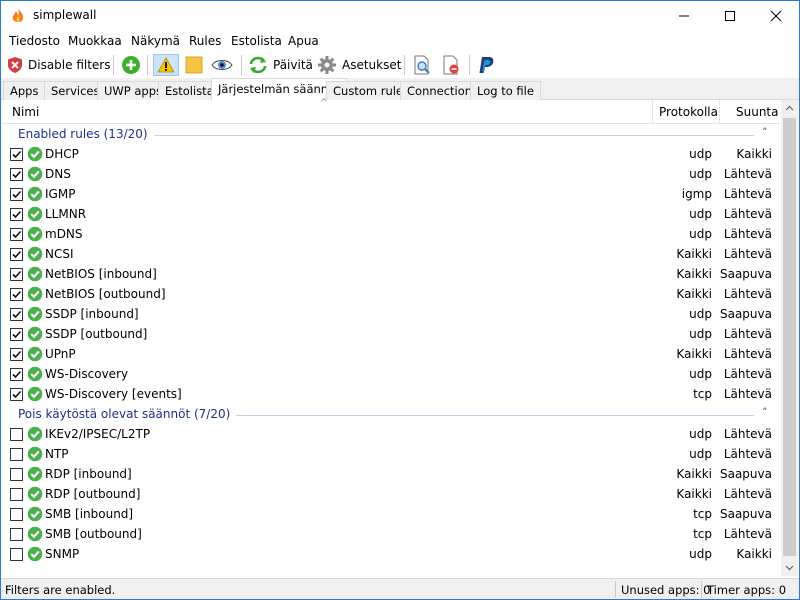  I want to click on vertical-scrollbar, so click(789, 338).